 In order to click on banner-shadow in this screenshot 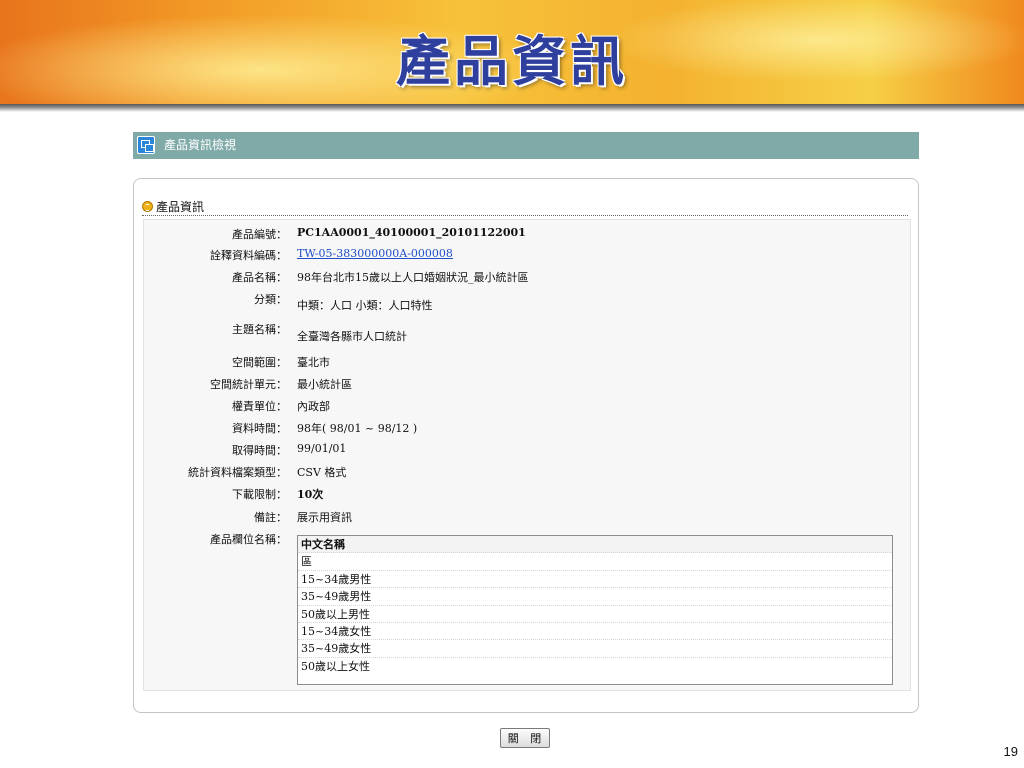, I will do `click(512, 108)`.